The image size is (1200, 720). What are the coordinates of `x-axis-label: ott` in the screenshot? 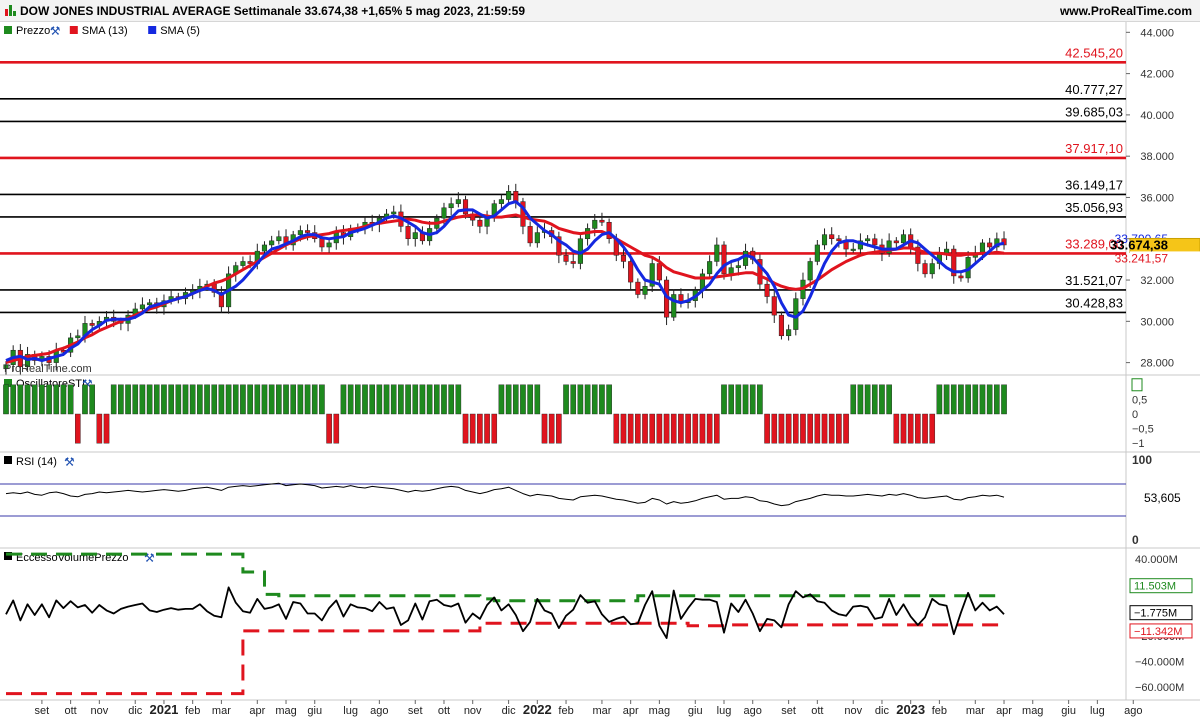 It's located at (444, 711).